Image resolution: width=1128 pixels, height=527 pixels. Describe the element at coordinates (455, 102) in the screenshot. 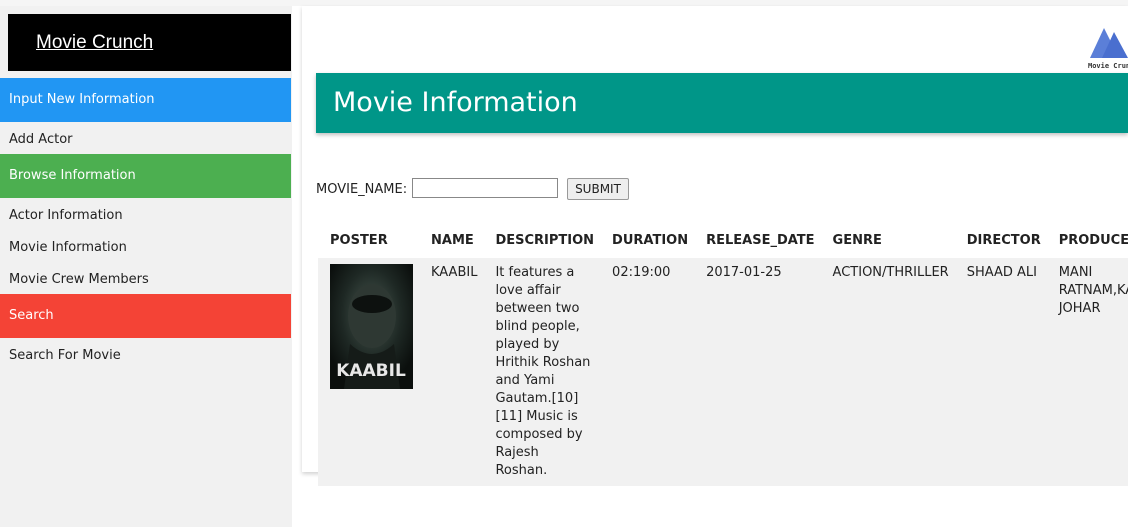

I see `page-title: Movie Information` at that location.